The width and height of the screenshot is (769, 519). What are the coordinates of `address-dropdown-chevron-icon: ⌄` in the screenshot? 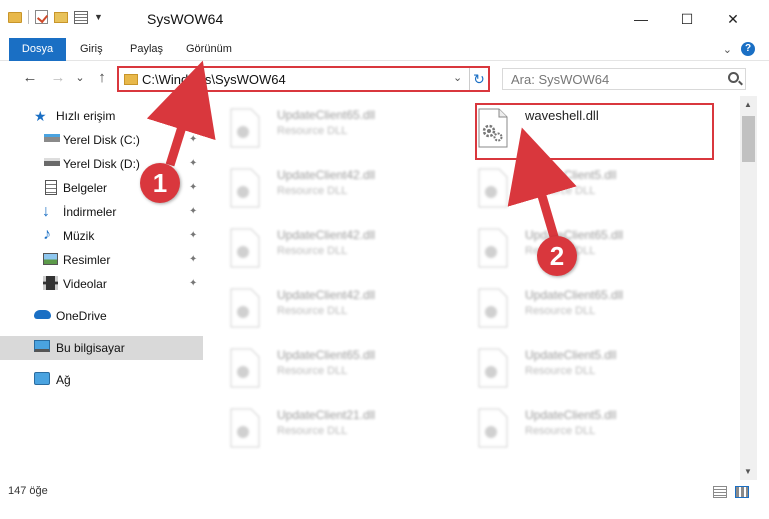 It's located at (457, 77).